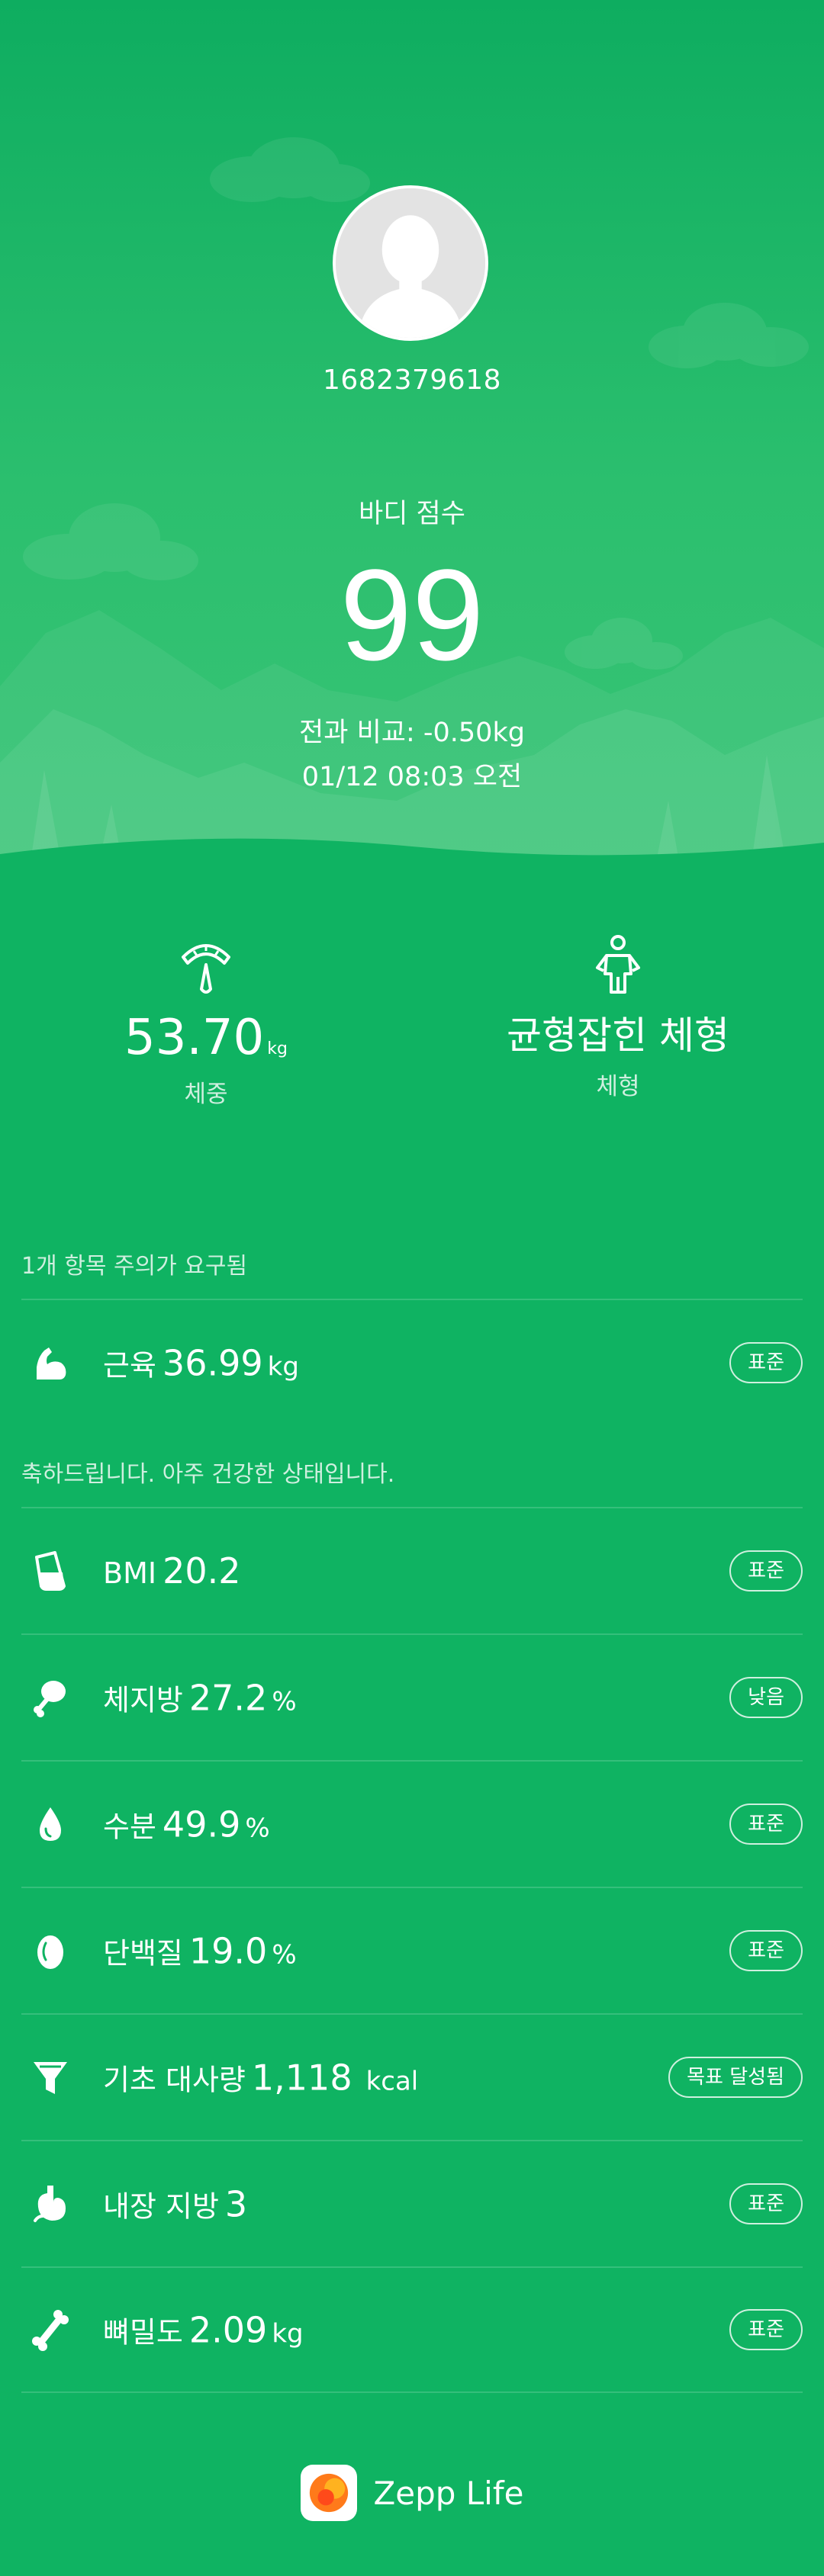 This screenshot has height=2576, width=824. What do you see at coordinates (302, 2078) in the screenshot?
I see `metric-value: 1,118` at bounding box center [302, 2078].